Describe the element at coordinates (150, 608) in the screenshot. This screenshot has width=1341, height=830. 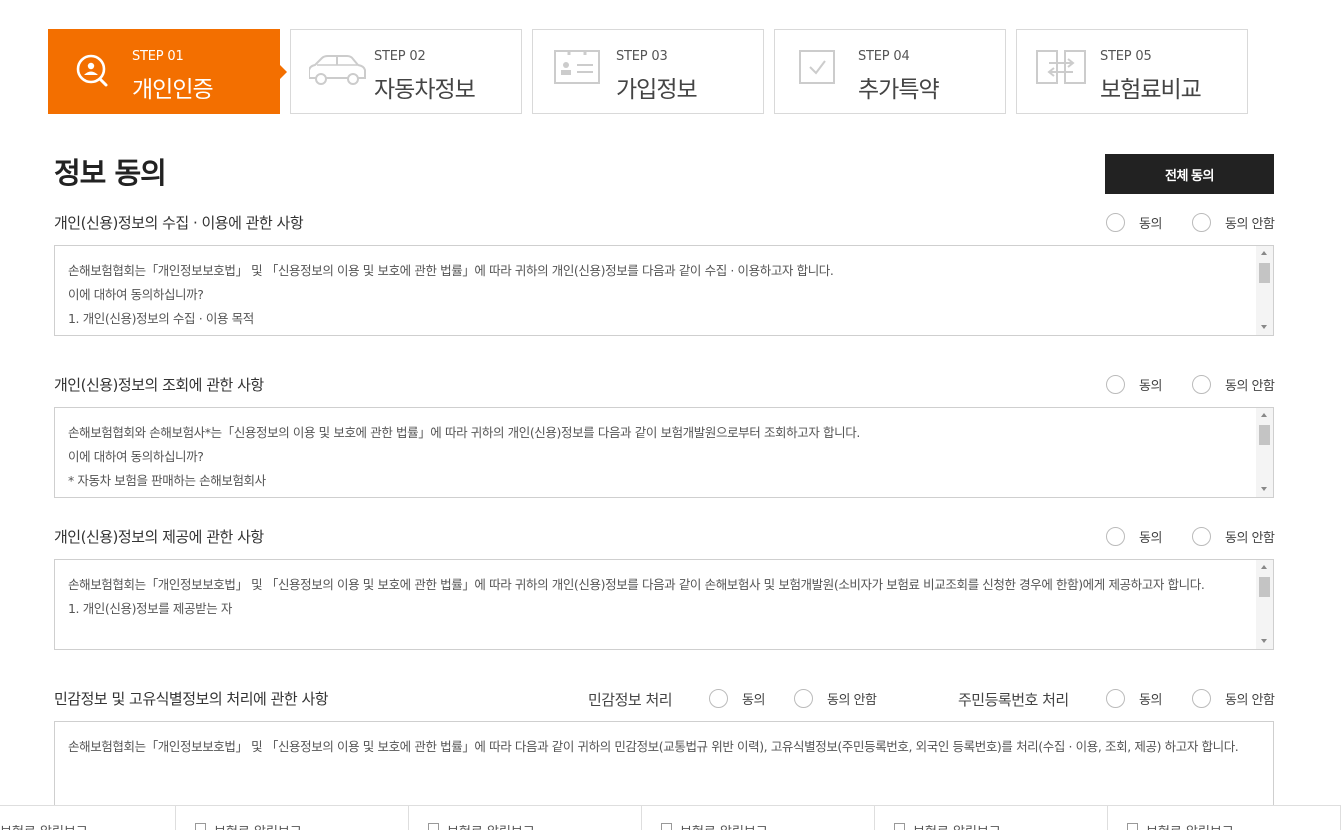
I see `terms-line: 1. 개인(신용)정보를 제공받는 자` at that location.